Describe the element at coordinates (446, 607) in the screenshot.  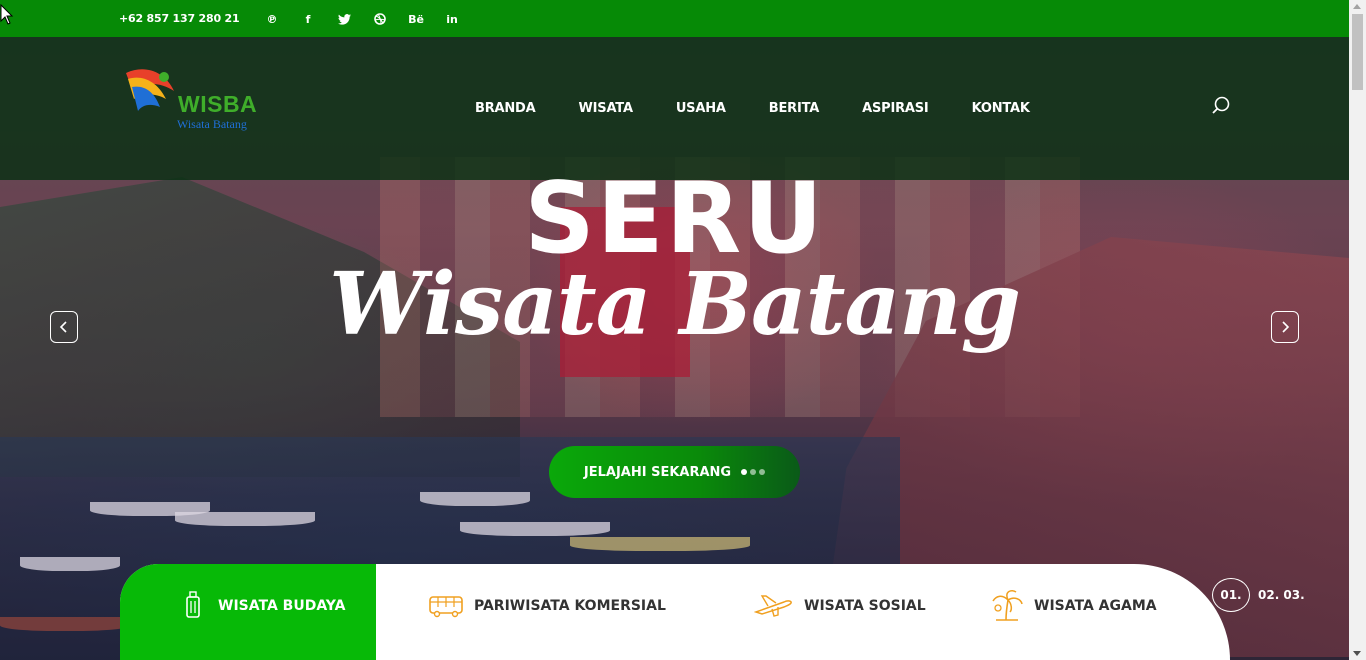
I see `bus-icon` at that location.